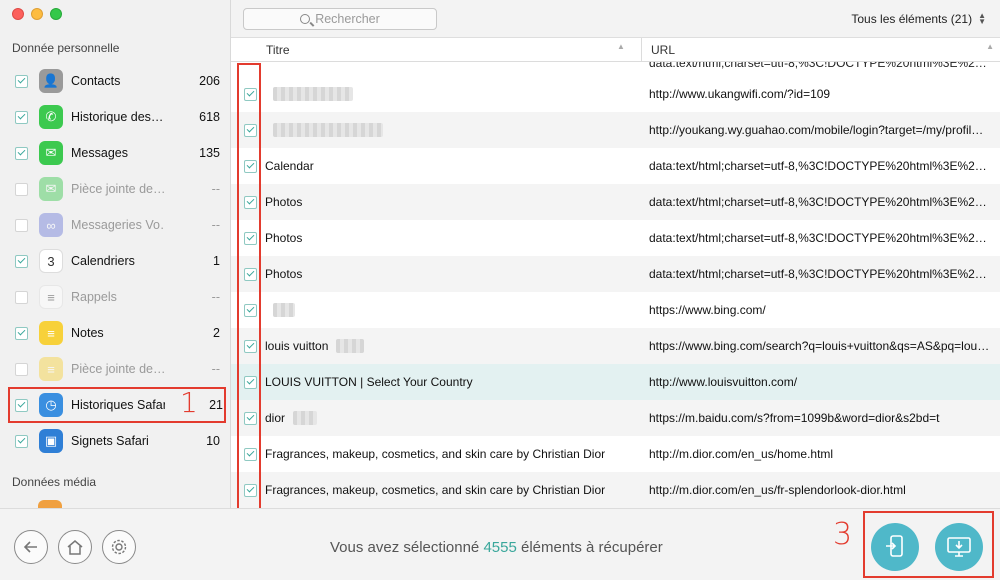  I want to click on sidebar-item: 👤 Contacts 206, so click(115, 81).